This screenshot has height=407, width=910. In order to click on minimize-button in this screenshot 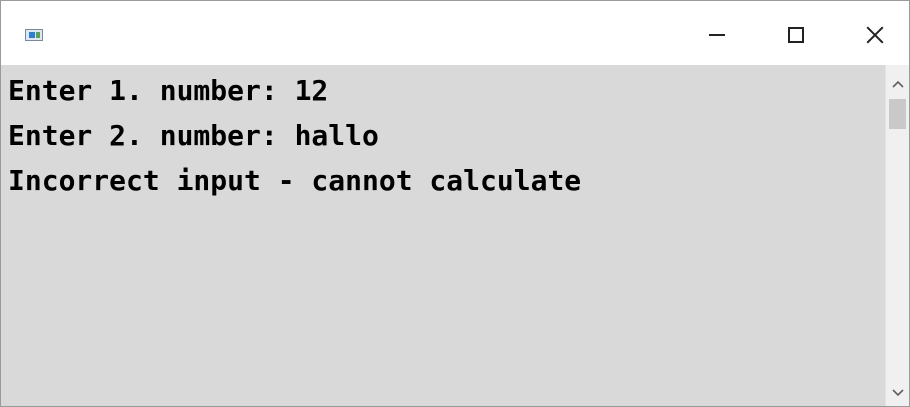, I will do `click(717, 35)`.